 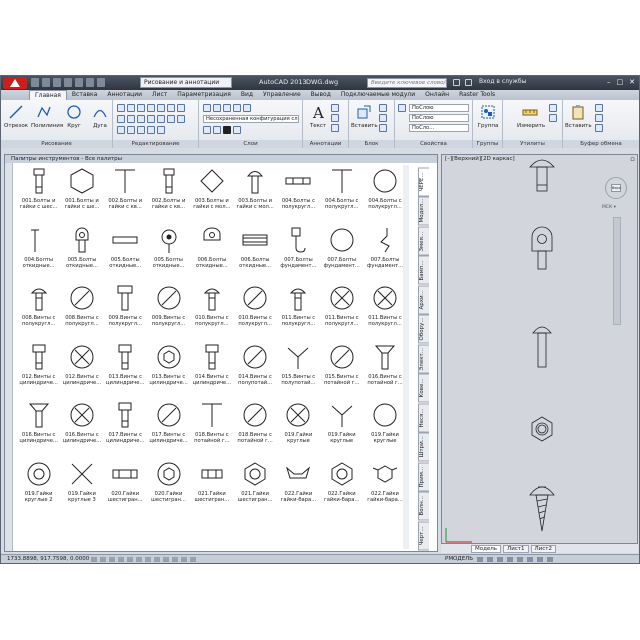 What do you see at coordinates (207, 130) in the screenshot?
I see `sun-icon` at bounding box center [207, 130].